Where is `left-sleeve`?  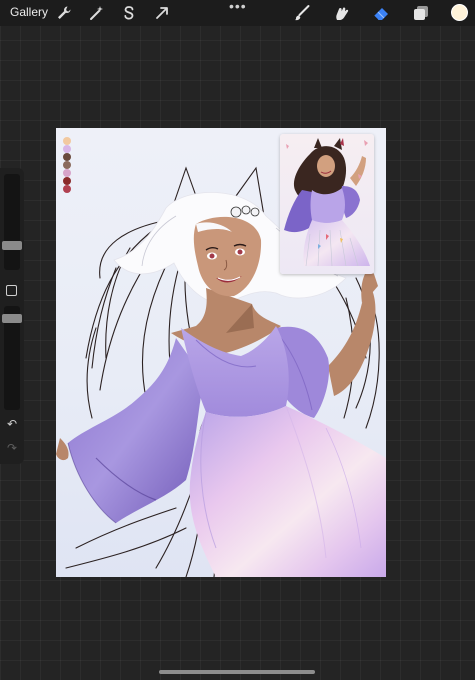 left-sleeve is located at coordinates (136, 430).